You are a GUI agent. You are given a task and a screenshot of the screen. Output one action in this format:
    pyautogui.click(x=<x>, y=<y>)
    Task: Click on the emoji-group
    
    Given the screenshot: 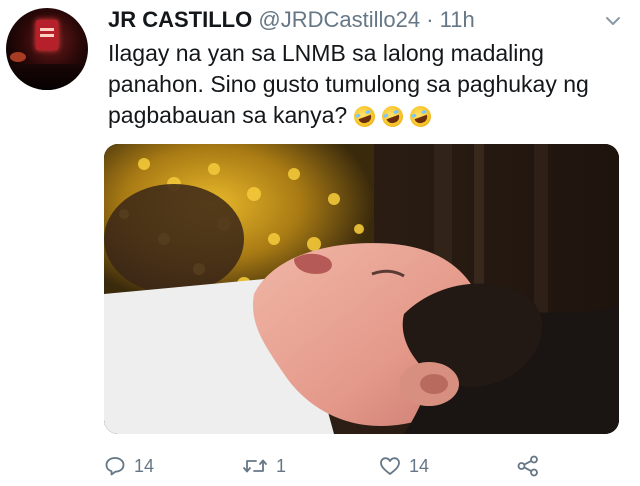 What is the action you would take?
    pyautogui.click(x=392, y=119)
    